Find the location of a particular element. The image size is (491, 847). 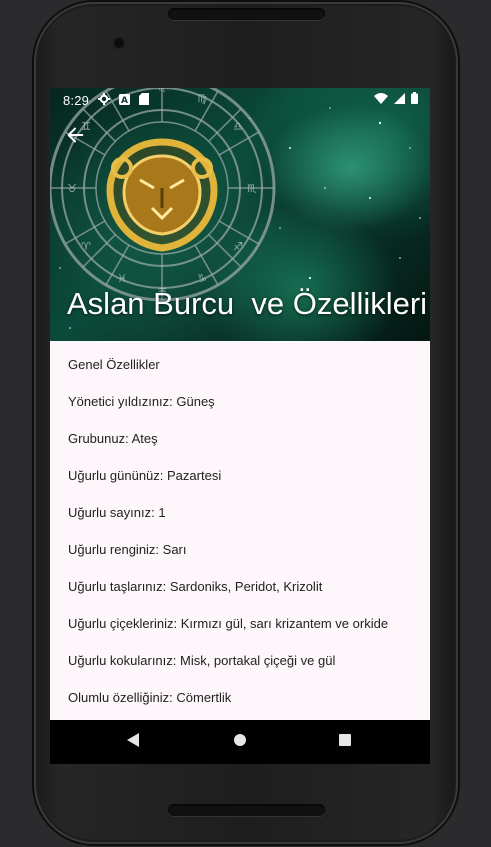

back-arrow-button is located at coordinates (76, 136).